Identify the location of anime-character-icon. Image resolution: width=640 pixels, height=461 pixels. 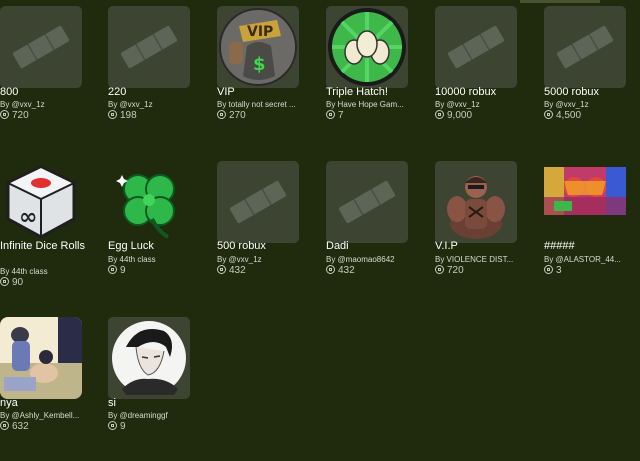
(41, 358).